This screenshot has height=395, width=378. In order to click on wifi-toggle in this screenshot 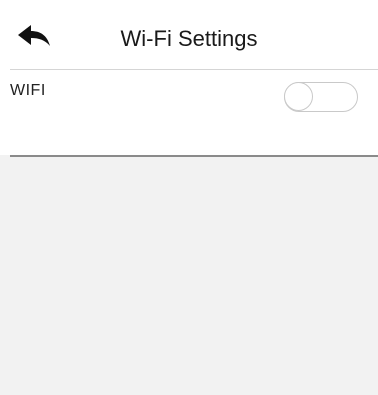, I will do `click(321, 97)`.